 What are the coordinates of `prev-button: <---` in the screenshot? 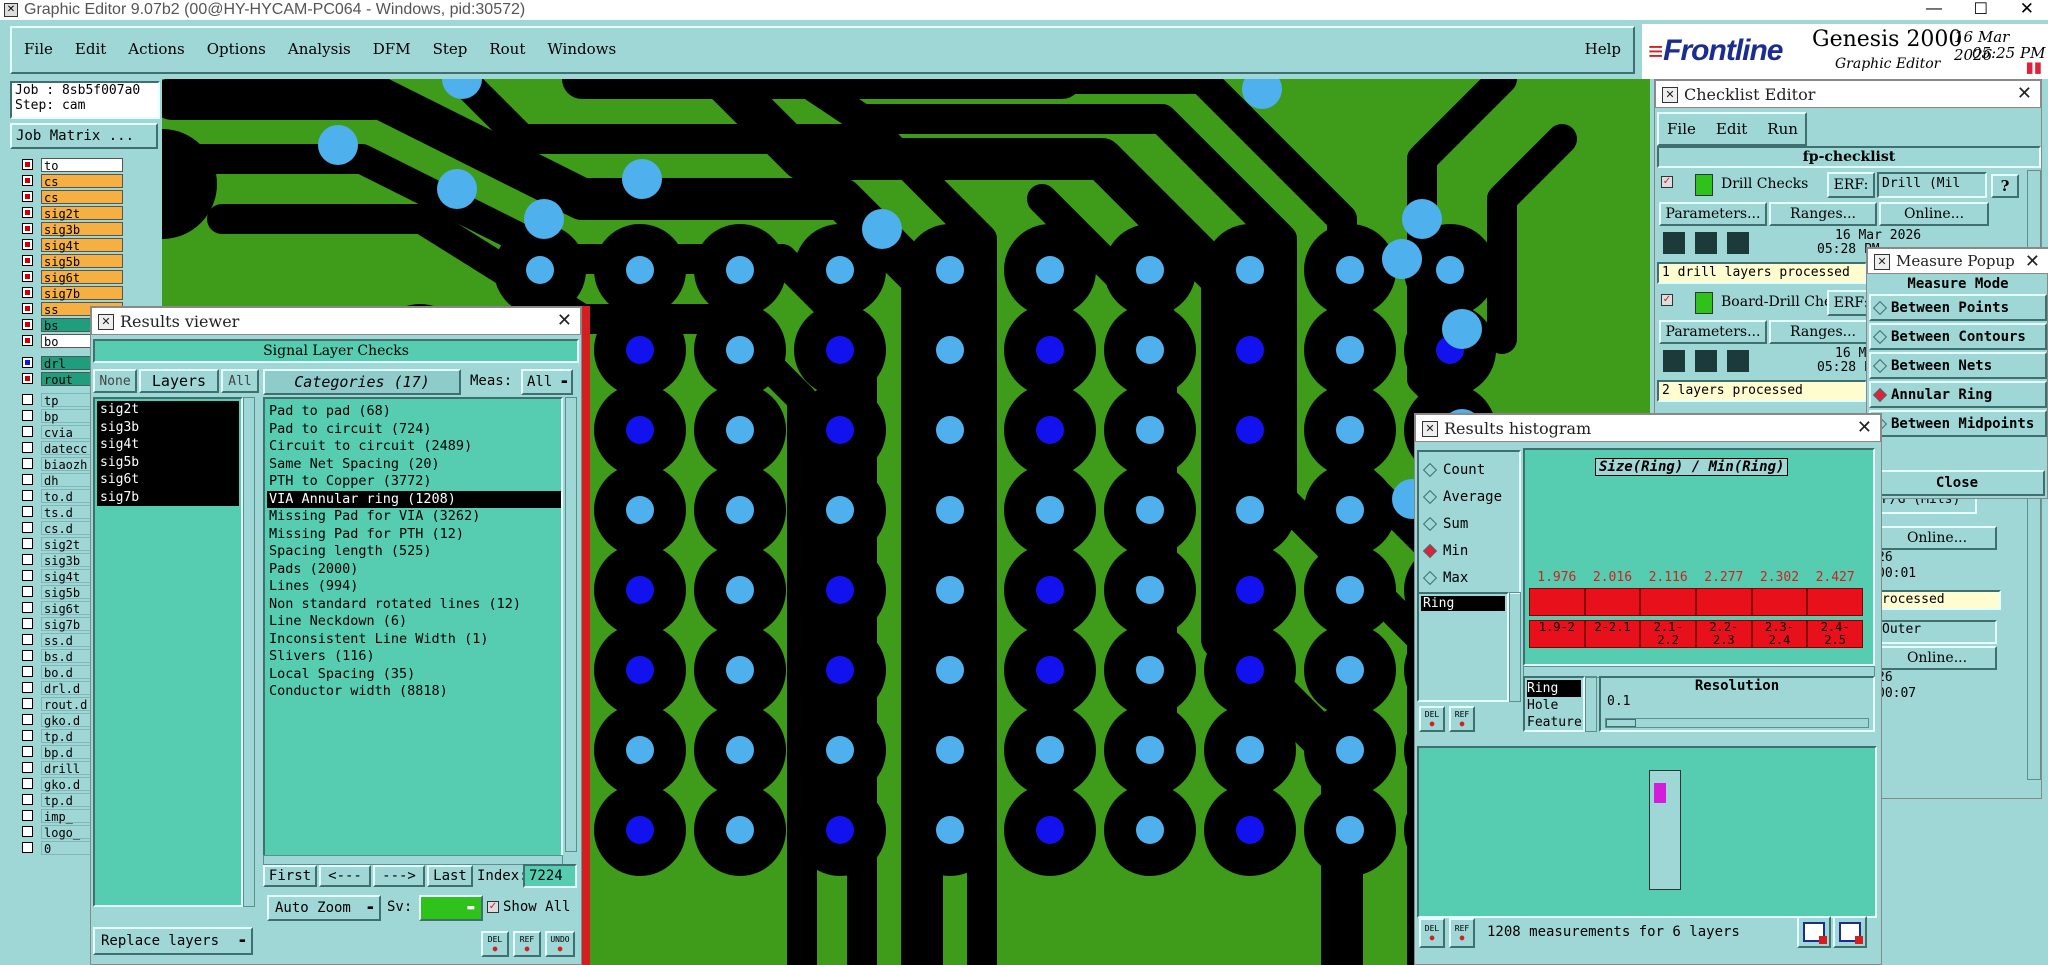 It's located at (345, 876).